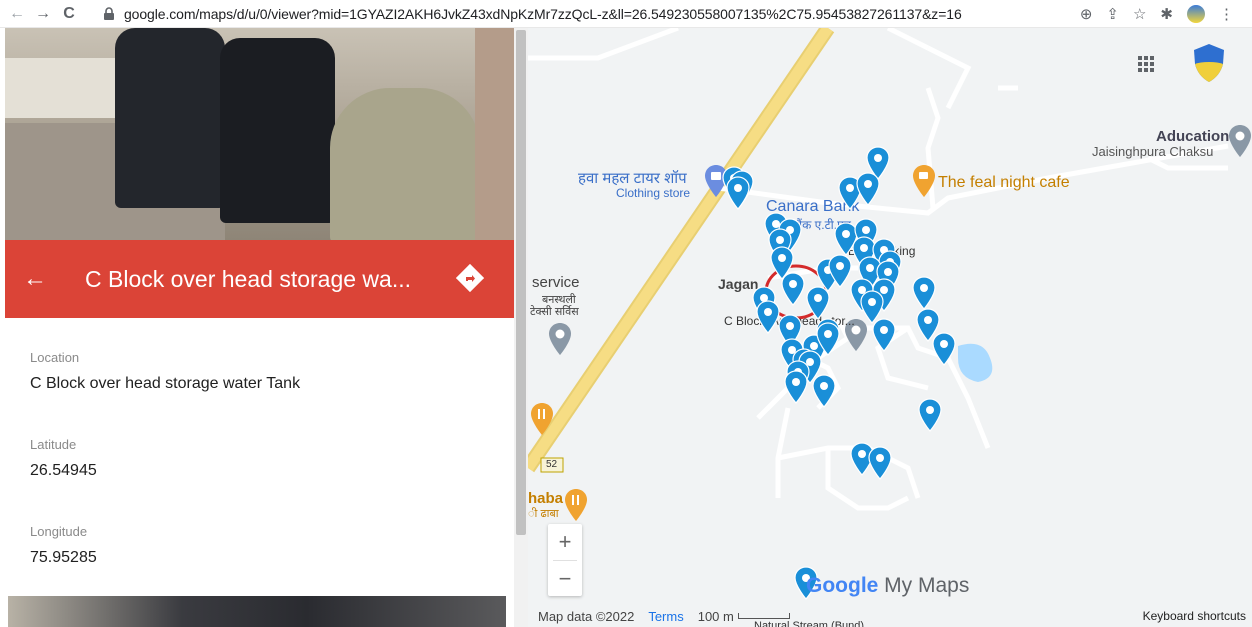 The width and height of the screenshot is (1252, 627). Describe the element at coordinates (59, 531) in the screenshot. I see `field-label: Longitude` at that location.